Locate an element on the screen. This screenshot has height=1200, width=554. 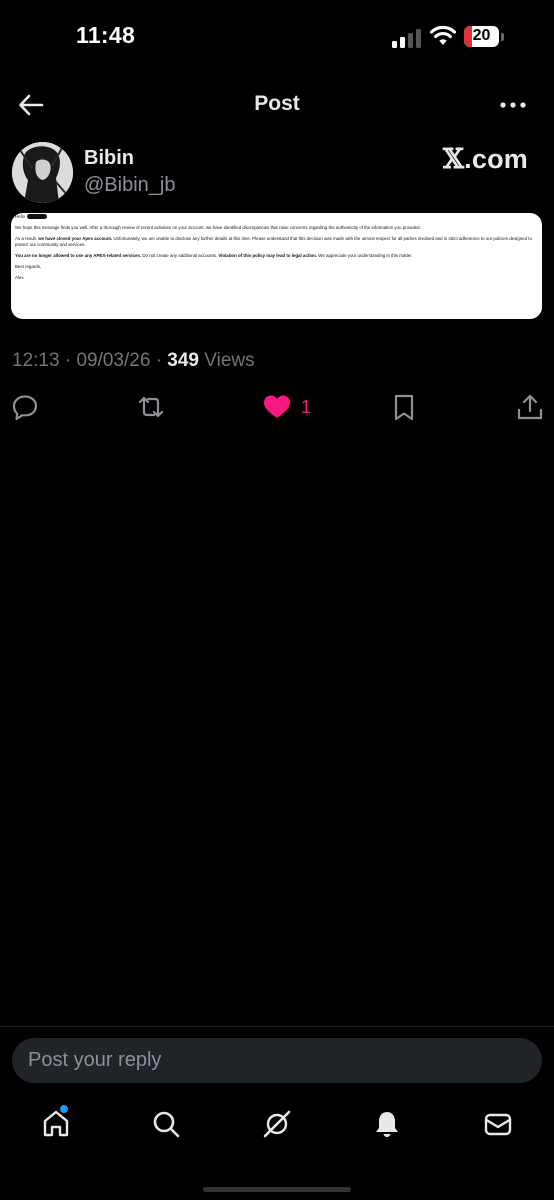
reply-input is located at coordinates (277, 1060).